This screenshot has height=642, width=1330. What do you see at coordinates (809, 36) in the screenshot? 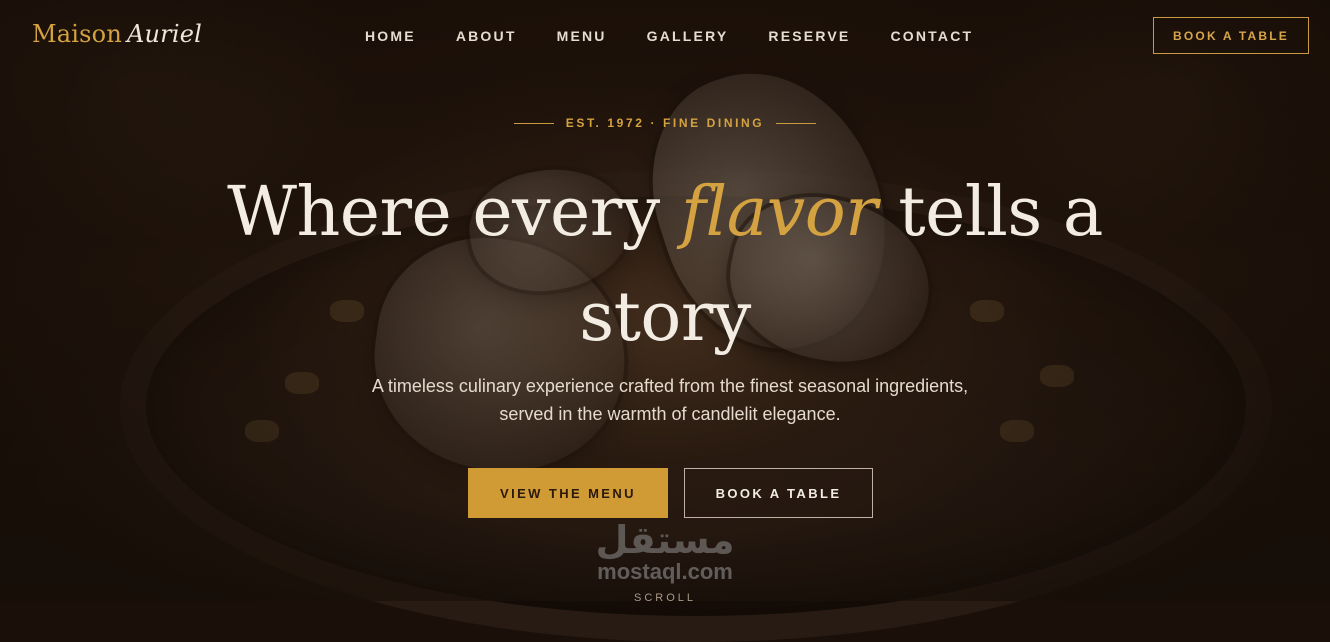
I see `nav-item-reserve: RESERVE` at bounding box center [809, 36].